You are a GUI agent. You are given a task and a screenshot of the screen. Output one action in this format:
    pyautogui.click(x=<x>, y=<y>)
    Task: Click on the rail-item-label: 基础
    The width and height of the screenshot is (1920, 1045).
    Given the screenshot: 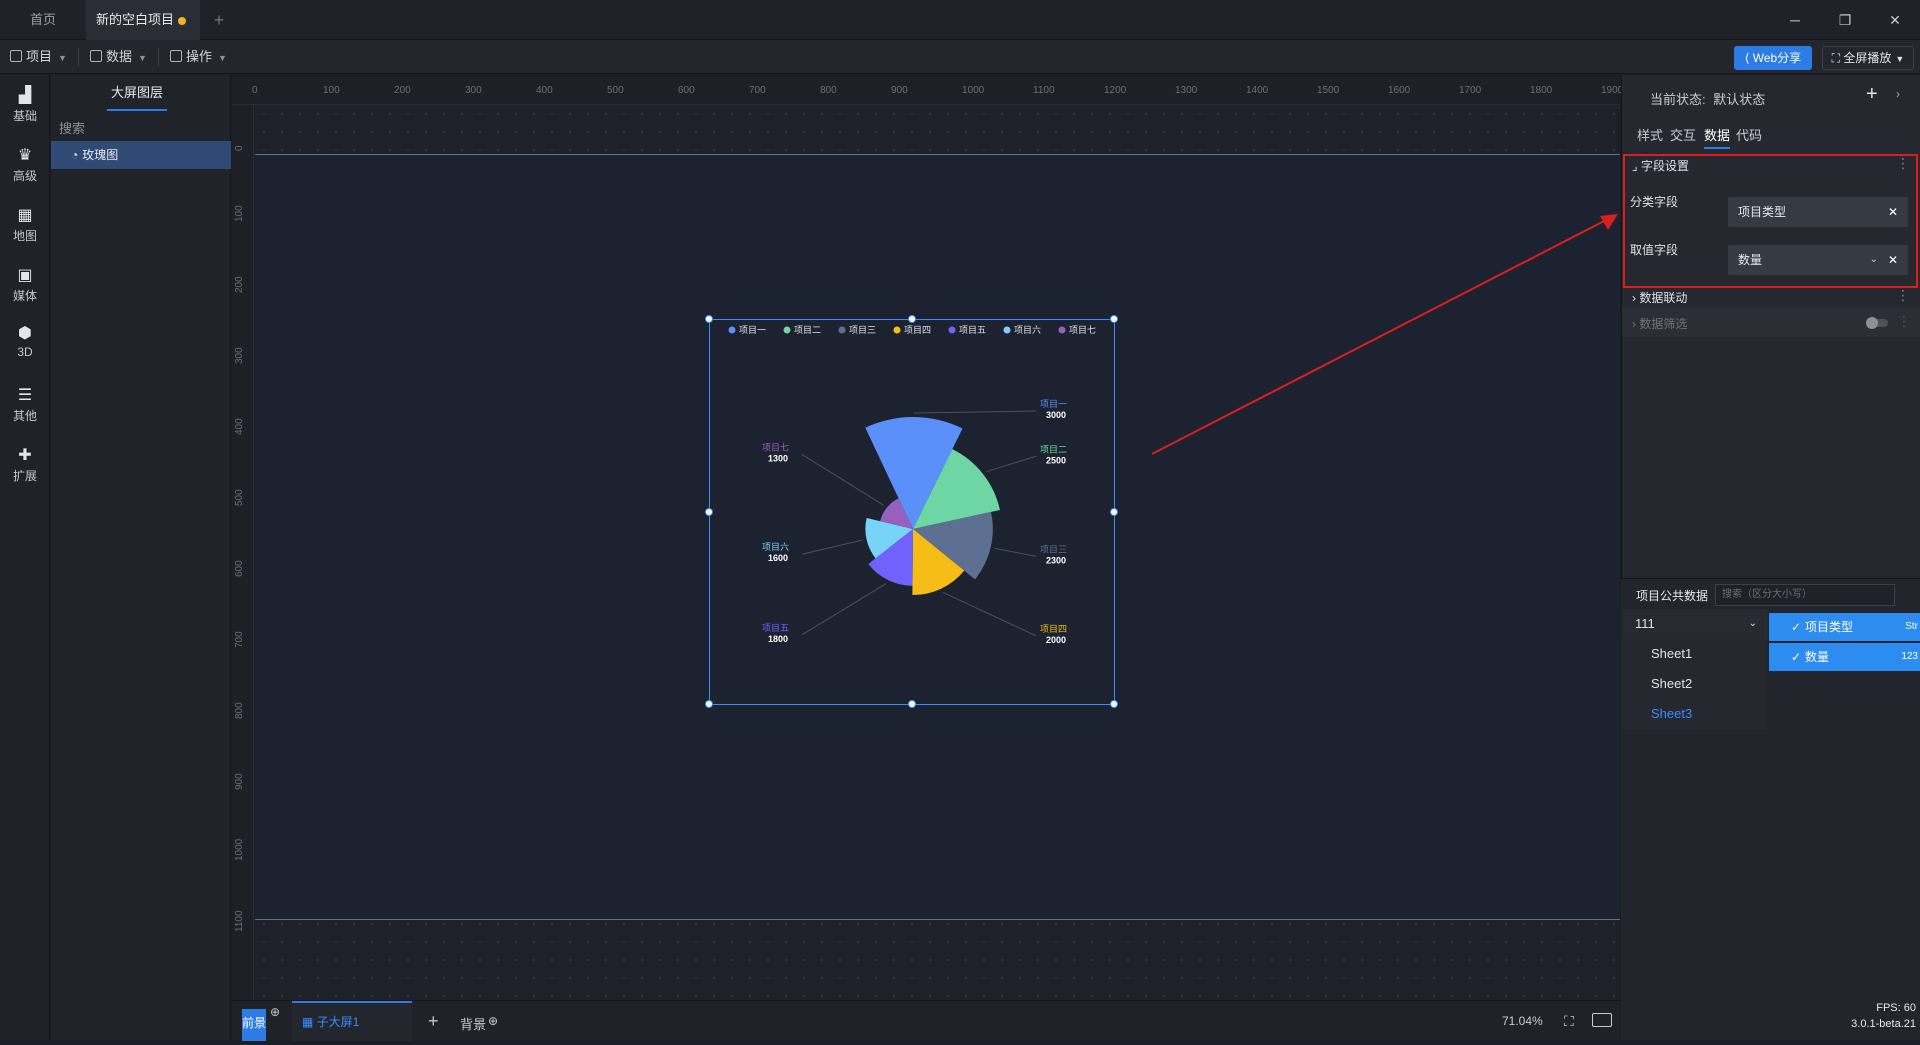 What is the action you would take?
    pyautogui.click(x=24, y=116)
    